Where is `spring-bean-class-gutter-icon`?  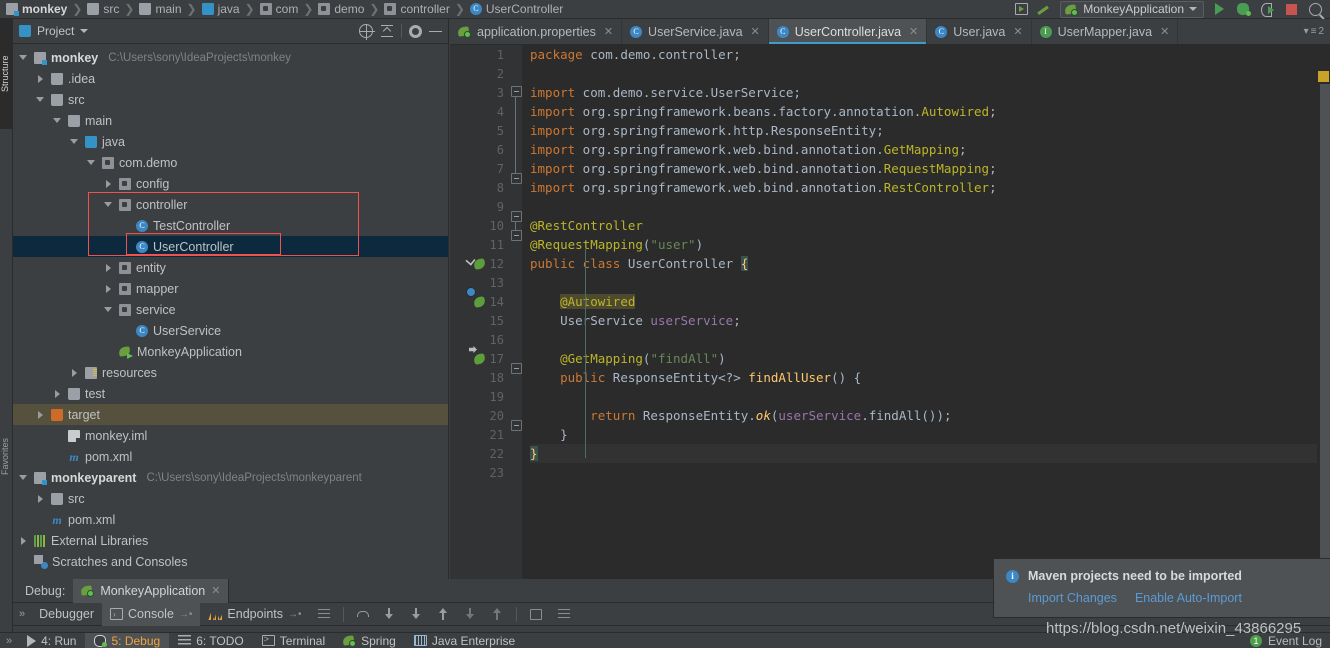 spring-bean-class-gutter-icon is located at coordinates (481, 303).